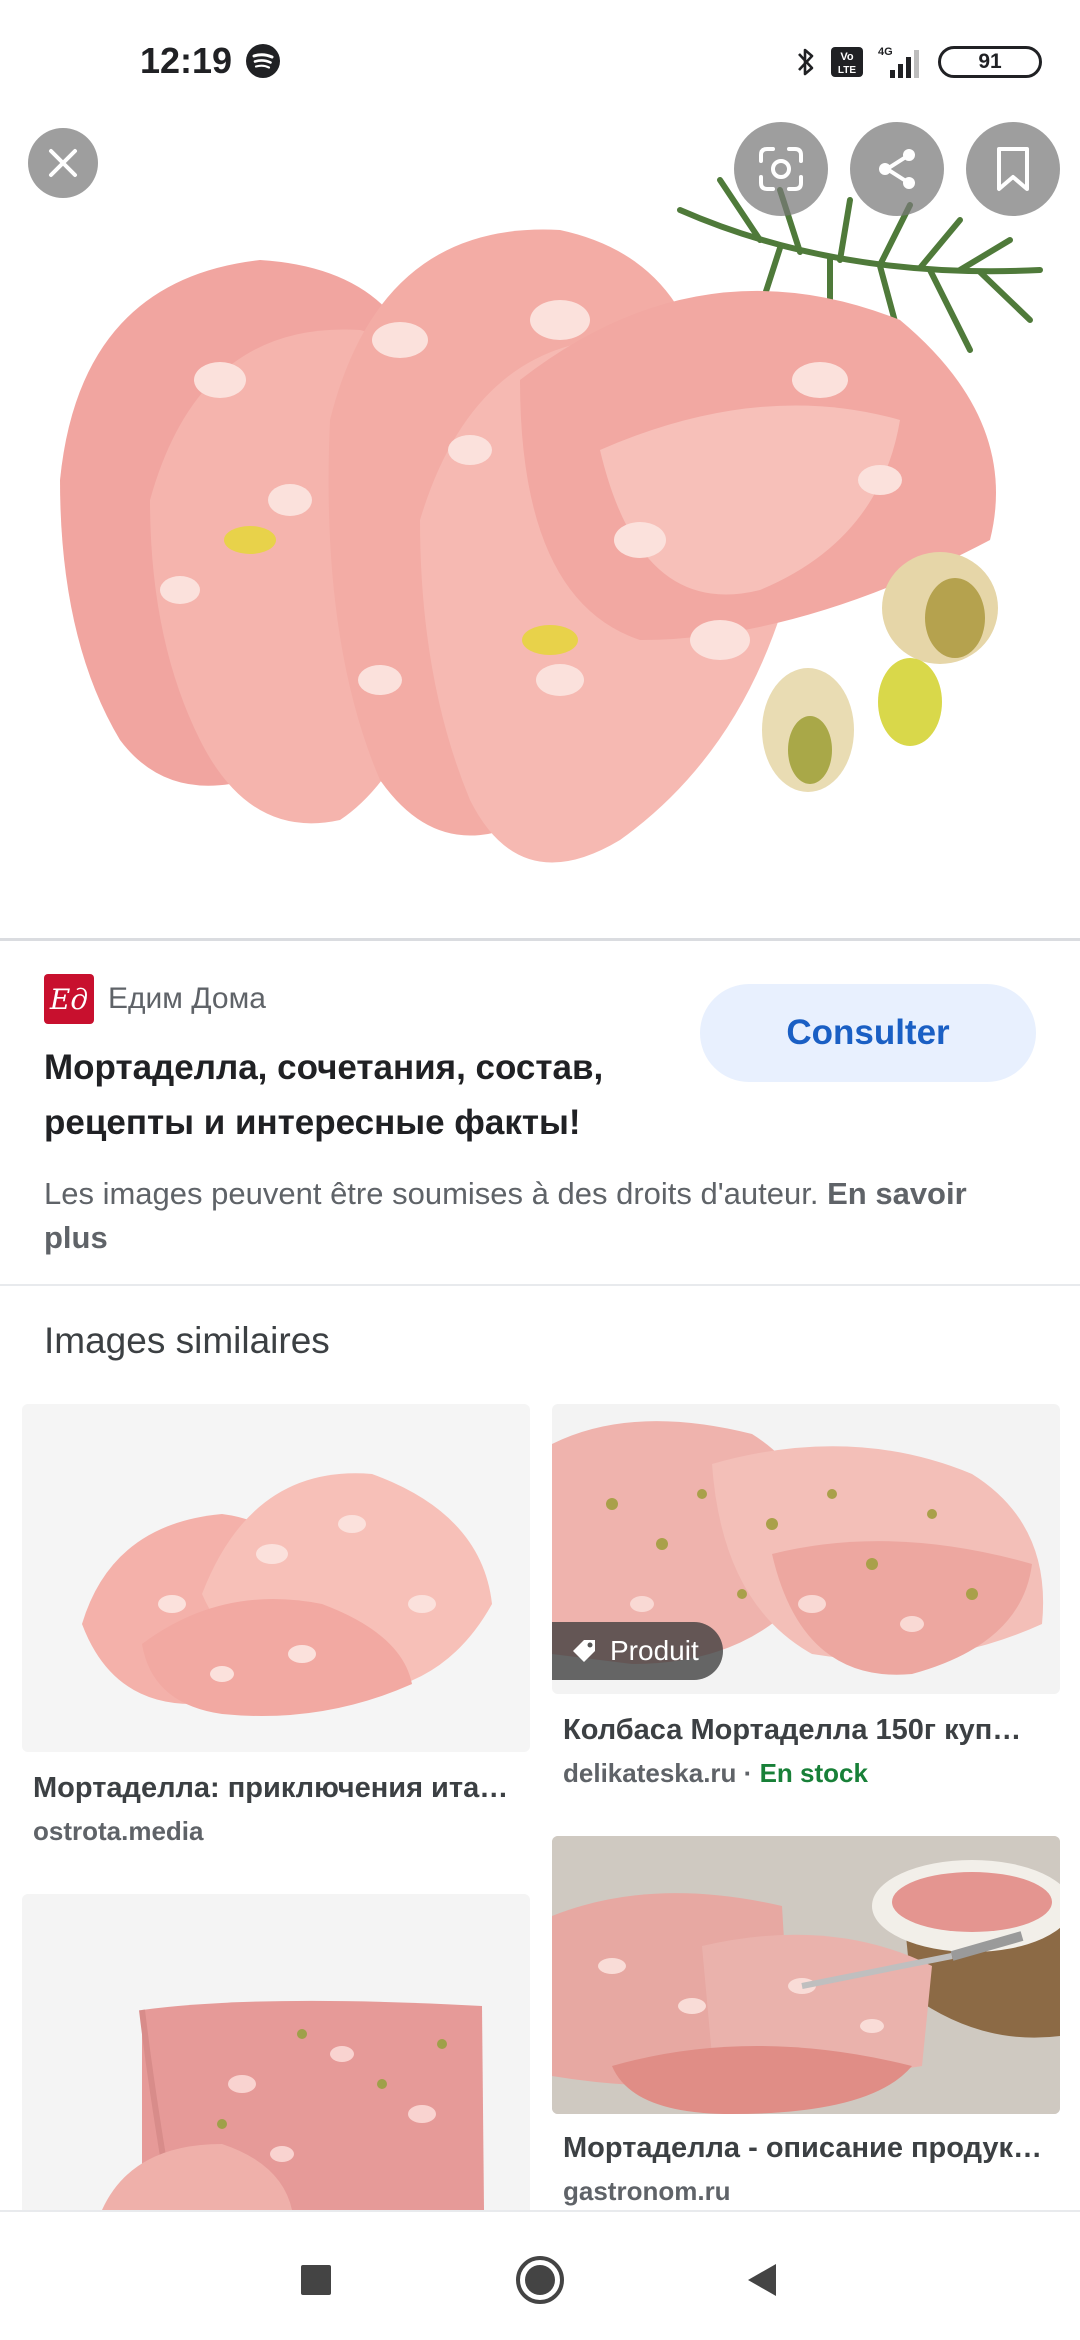 The height and width of the screenshot is (2340, 1080). I want to click on product-badge-label: Produit, so click(654, 1650).